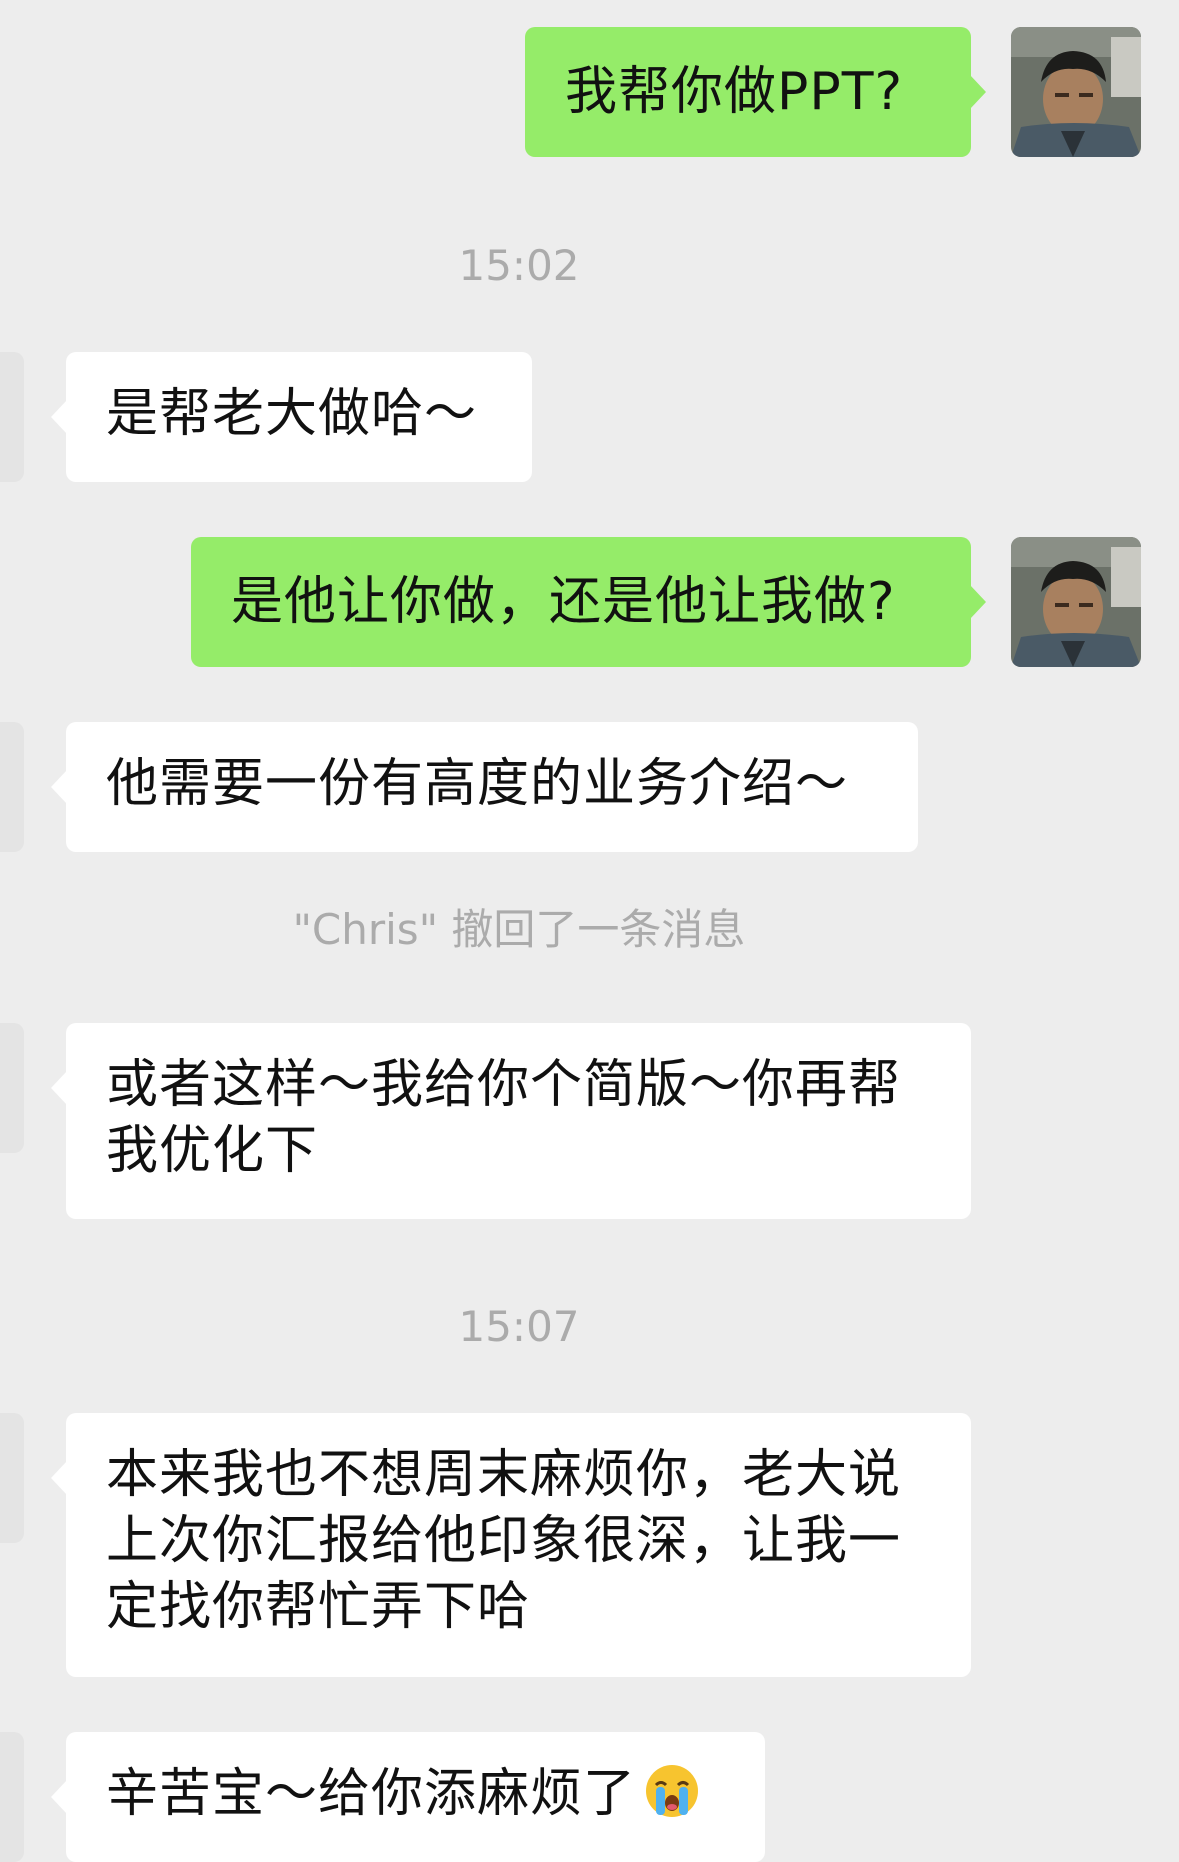 The height and width of the screenshot is (1862, 1179). I want to click on incoming-message-bubble: 他需要一份有高度的业务介绍～, so click(484, 787).